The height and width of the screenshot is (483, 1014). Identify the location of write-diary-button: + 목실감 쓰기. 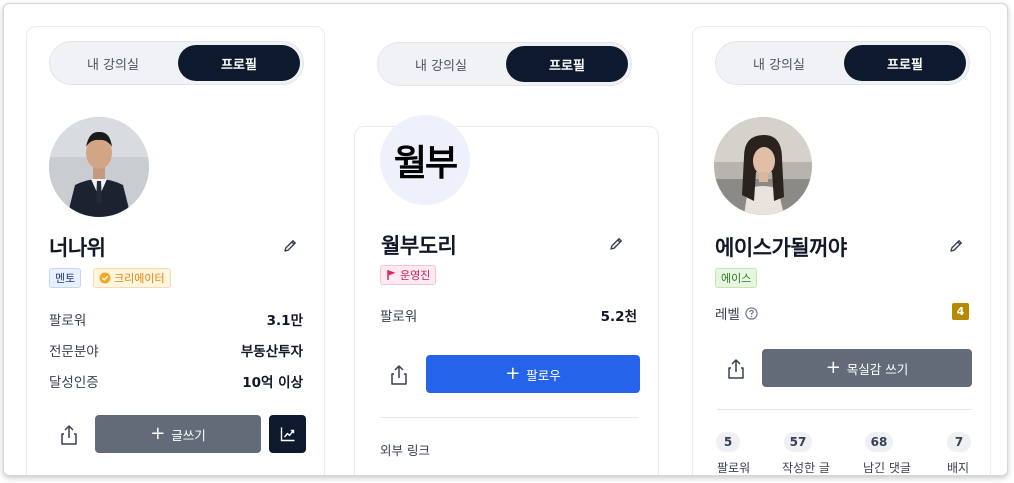
(867, 368).